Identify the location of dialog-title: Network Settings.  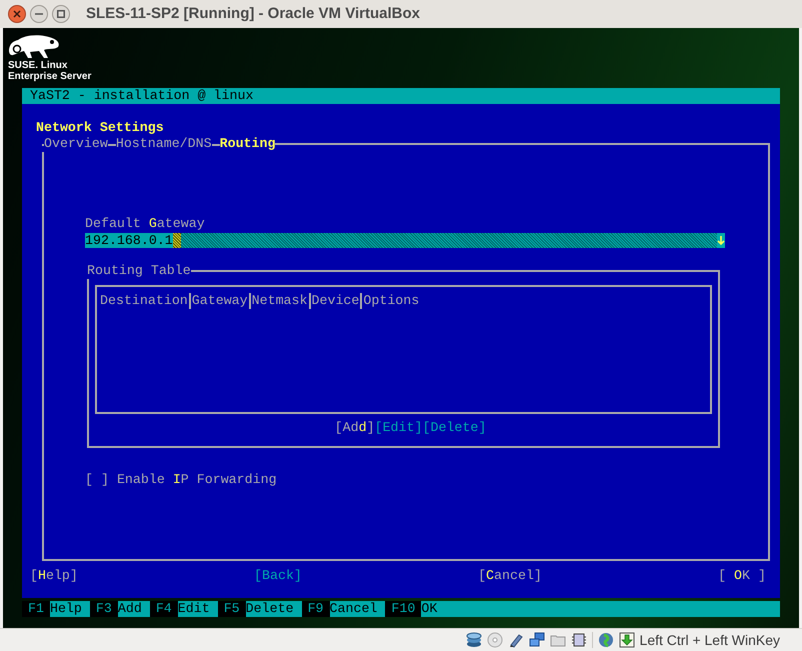
(100, 128).